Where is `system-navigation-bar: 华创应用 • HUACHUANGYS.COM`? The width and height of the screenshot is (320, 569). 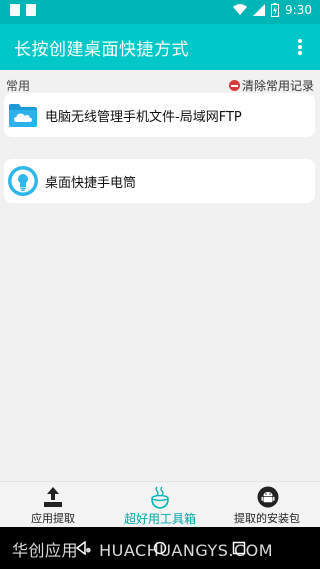 system-navigation-bar: 华创应用 • HUACHUANGYS.COM is located at coordinates (160, 548).